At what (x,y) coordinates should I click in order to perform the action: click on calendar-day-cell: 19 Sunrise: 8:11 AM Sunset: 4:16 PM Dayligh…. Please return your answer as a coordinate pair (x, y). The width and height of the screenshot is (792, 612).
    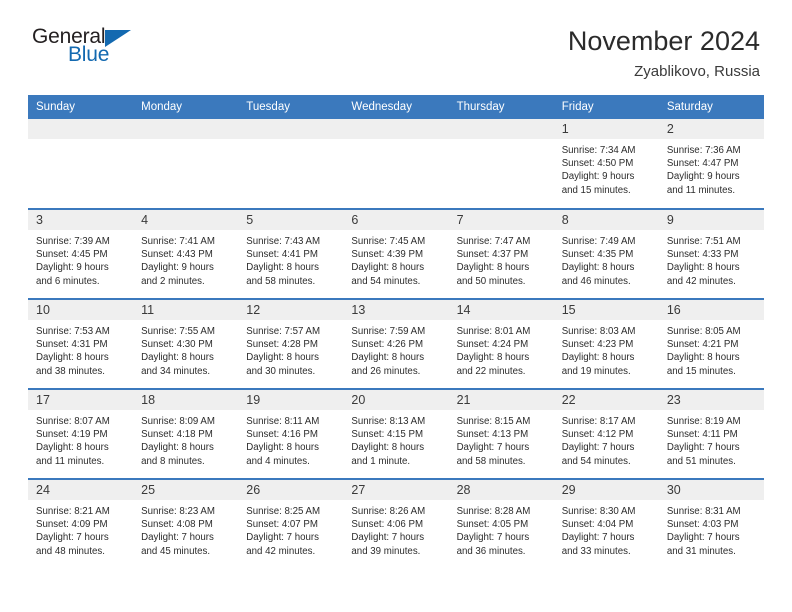
    Looking at the image, I should click on (291, 433).